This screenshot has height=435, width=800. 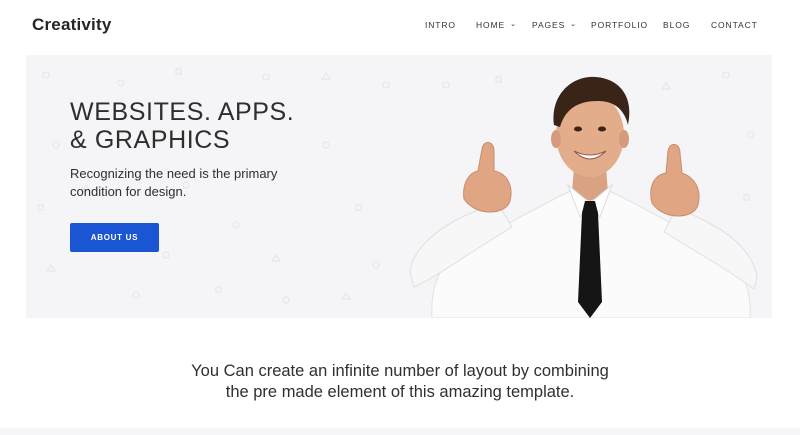 What do you see at coordinates (400, 431) in the screenshot?
I see `next-section-edge` at bounding box center [400, 431].